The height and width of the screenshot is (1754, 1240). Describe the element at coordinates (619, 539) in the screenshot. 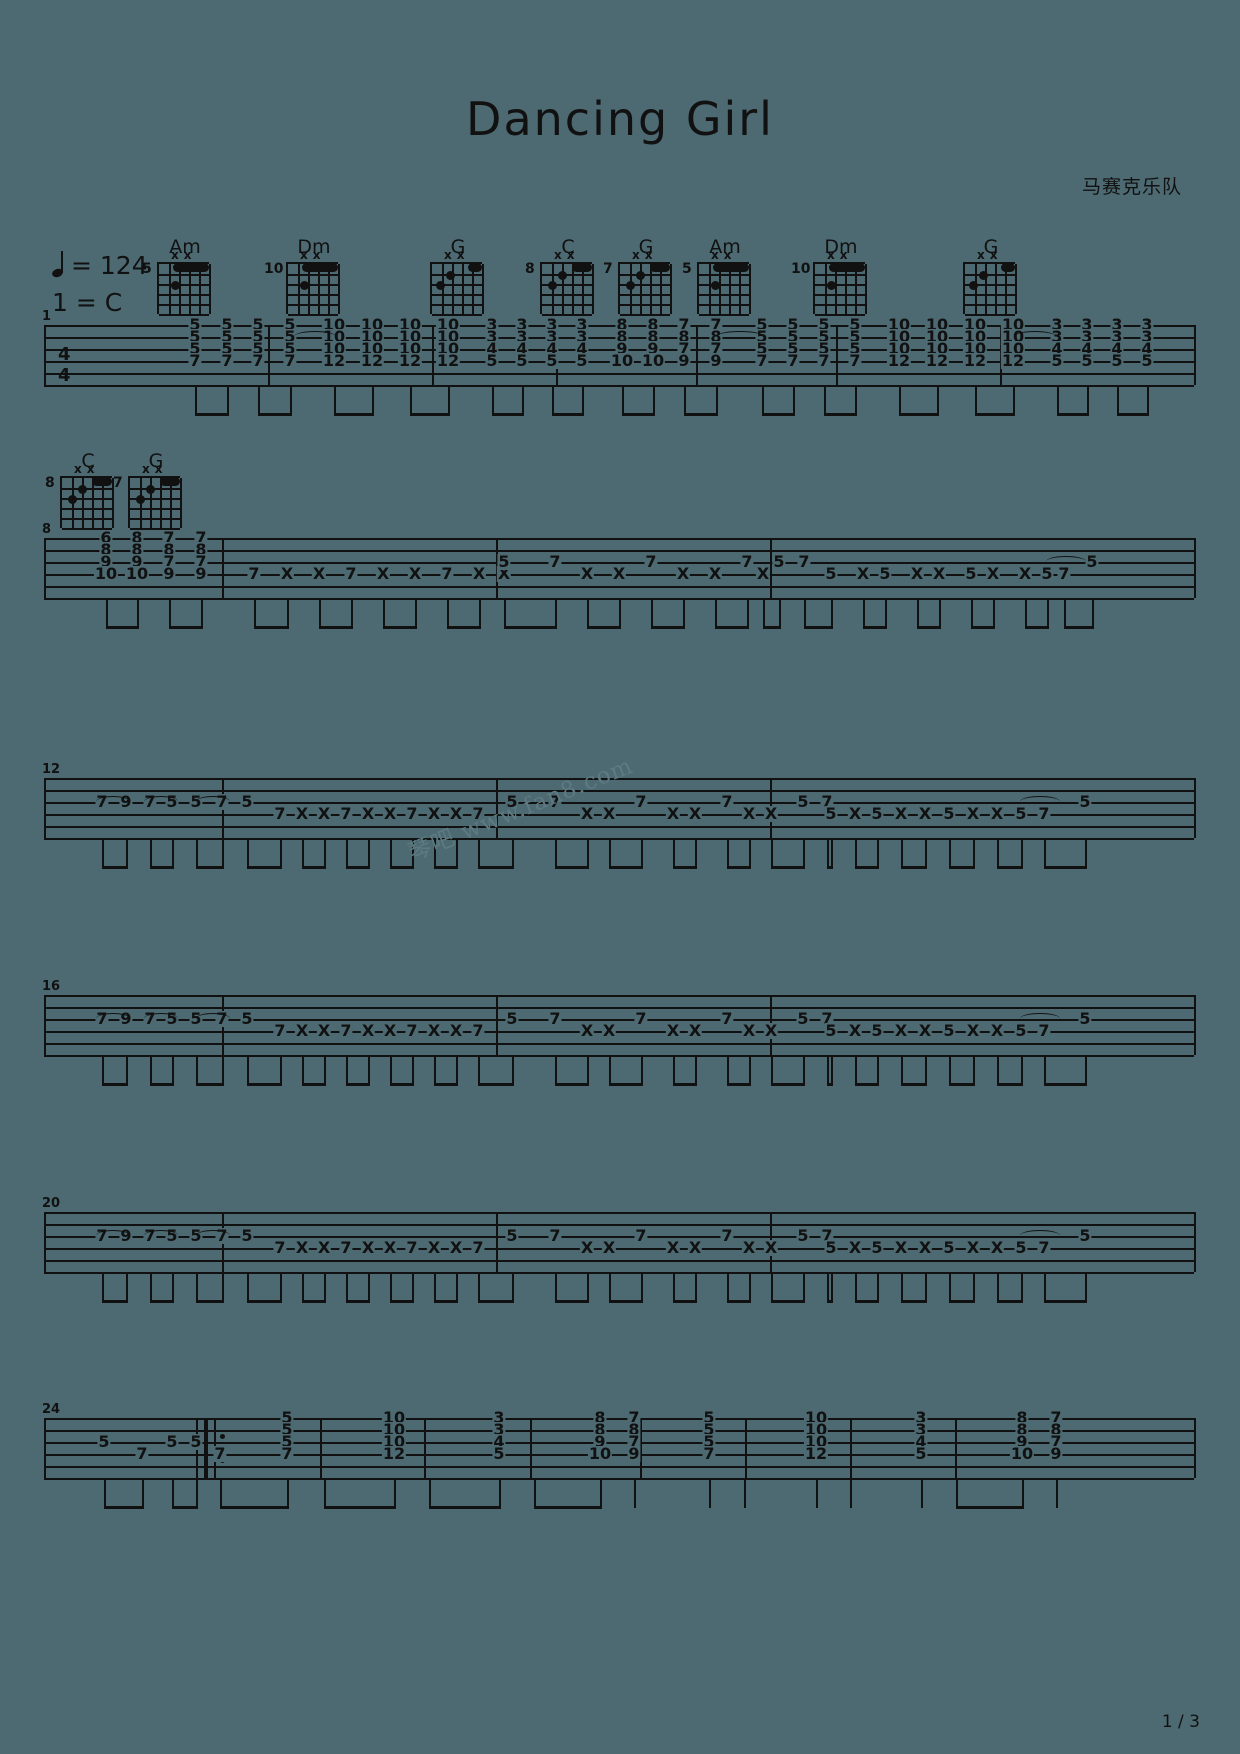

I see `staff-line` at that location.